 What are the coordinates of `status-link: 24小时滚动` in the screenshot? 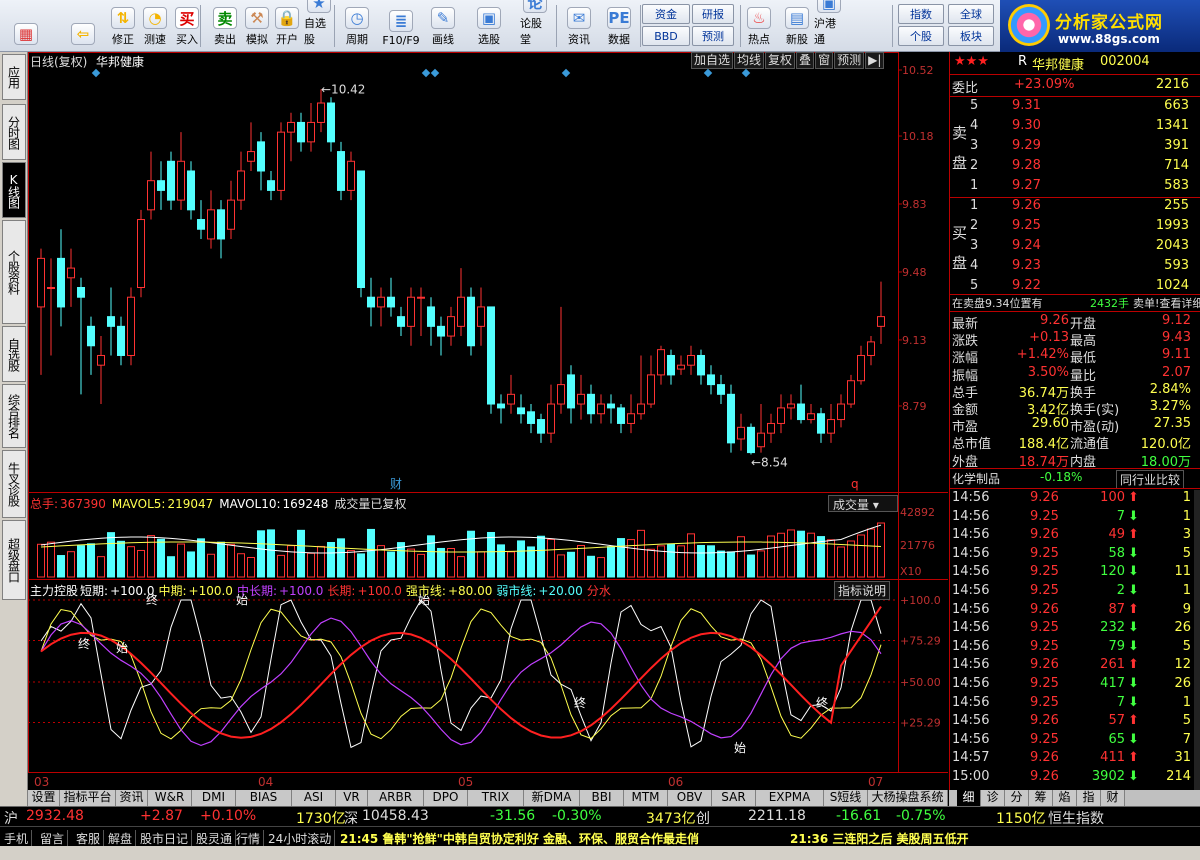 It's located at (302, 838).